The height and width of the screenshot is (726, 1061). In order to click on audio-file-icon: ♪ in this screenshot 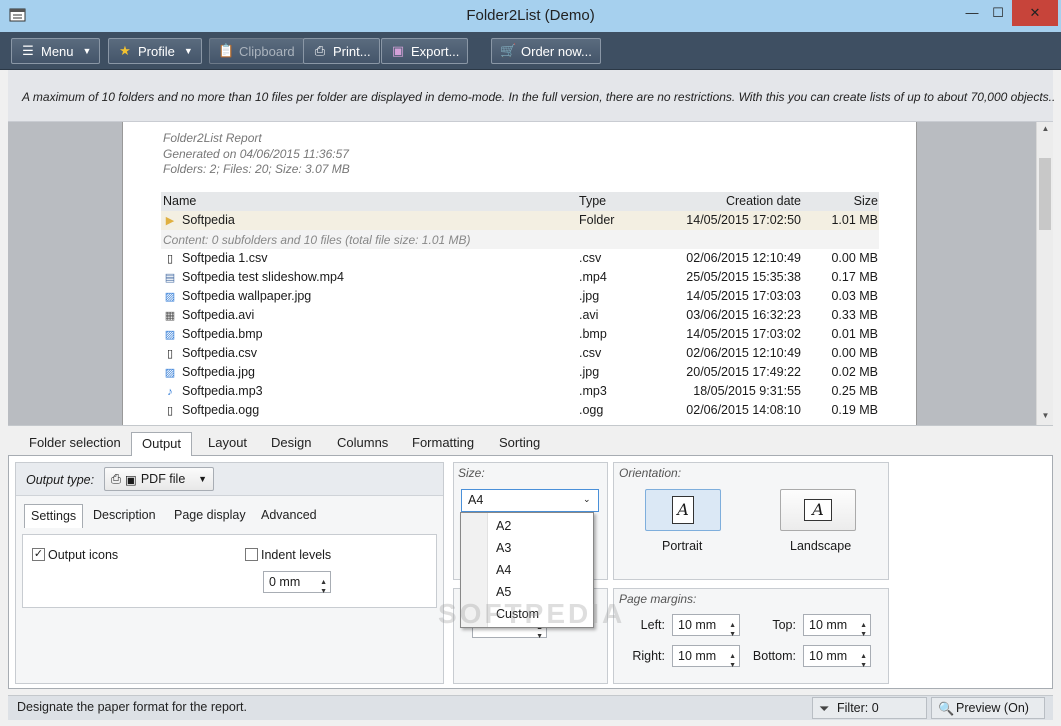, I will do `click(170, 392)`.